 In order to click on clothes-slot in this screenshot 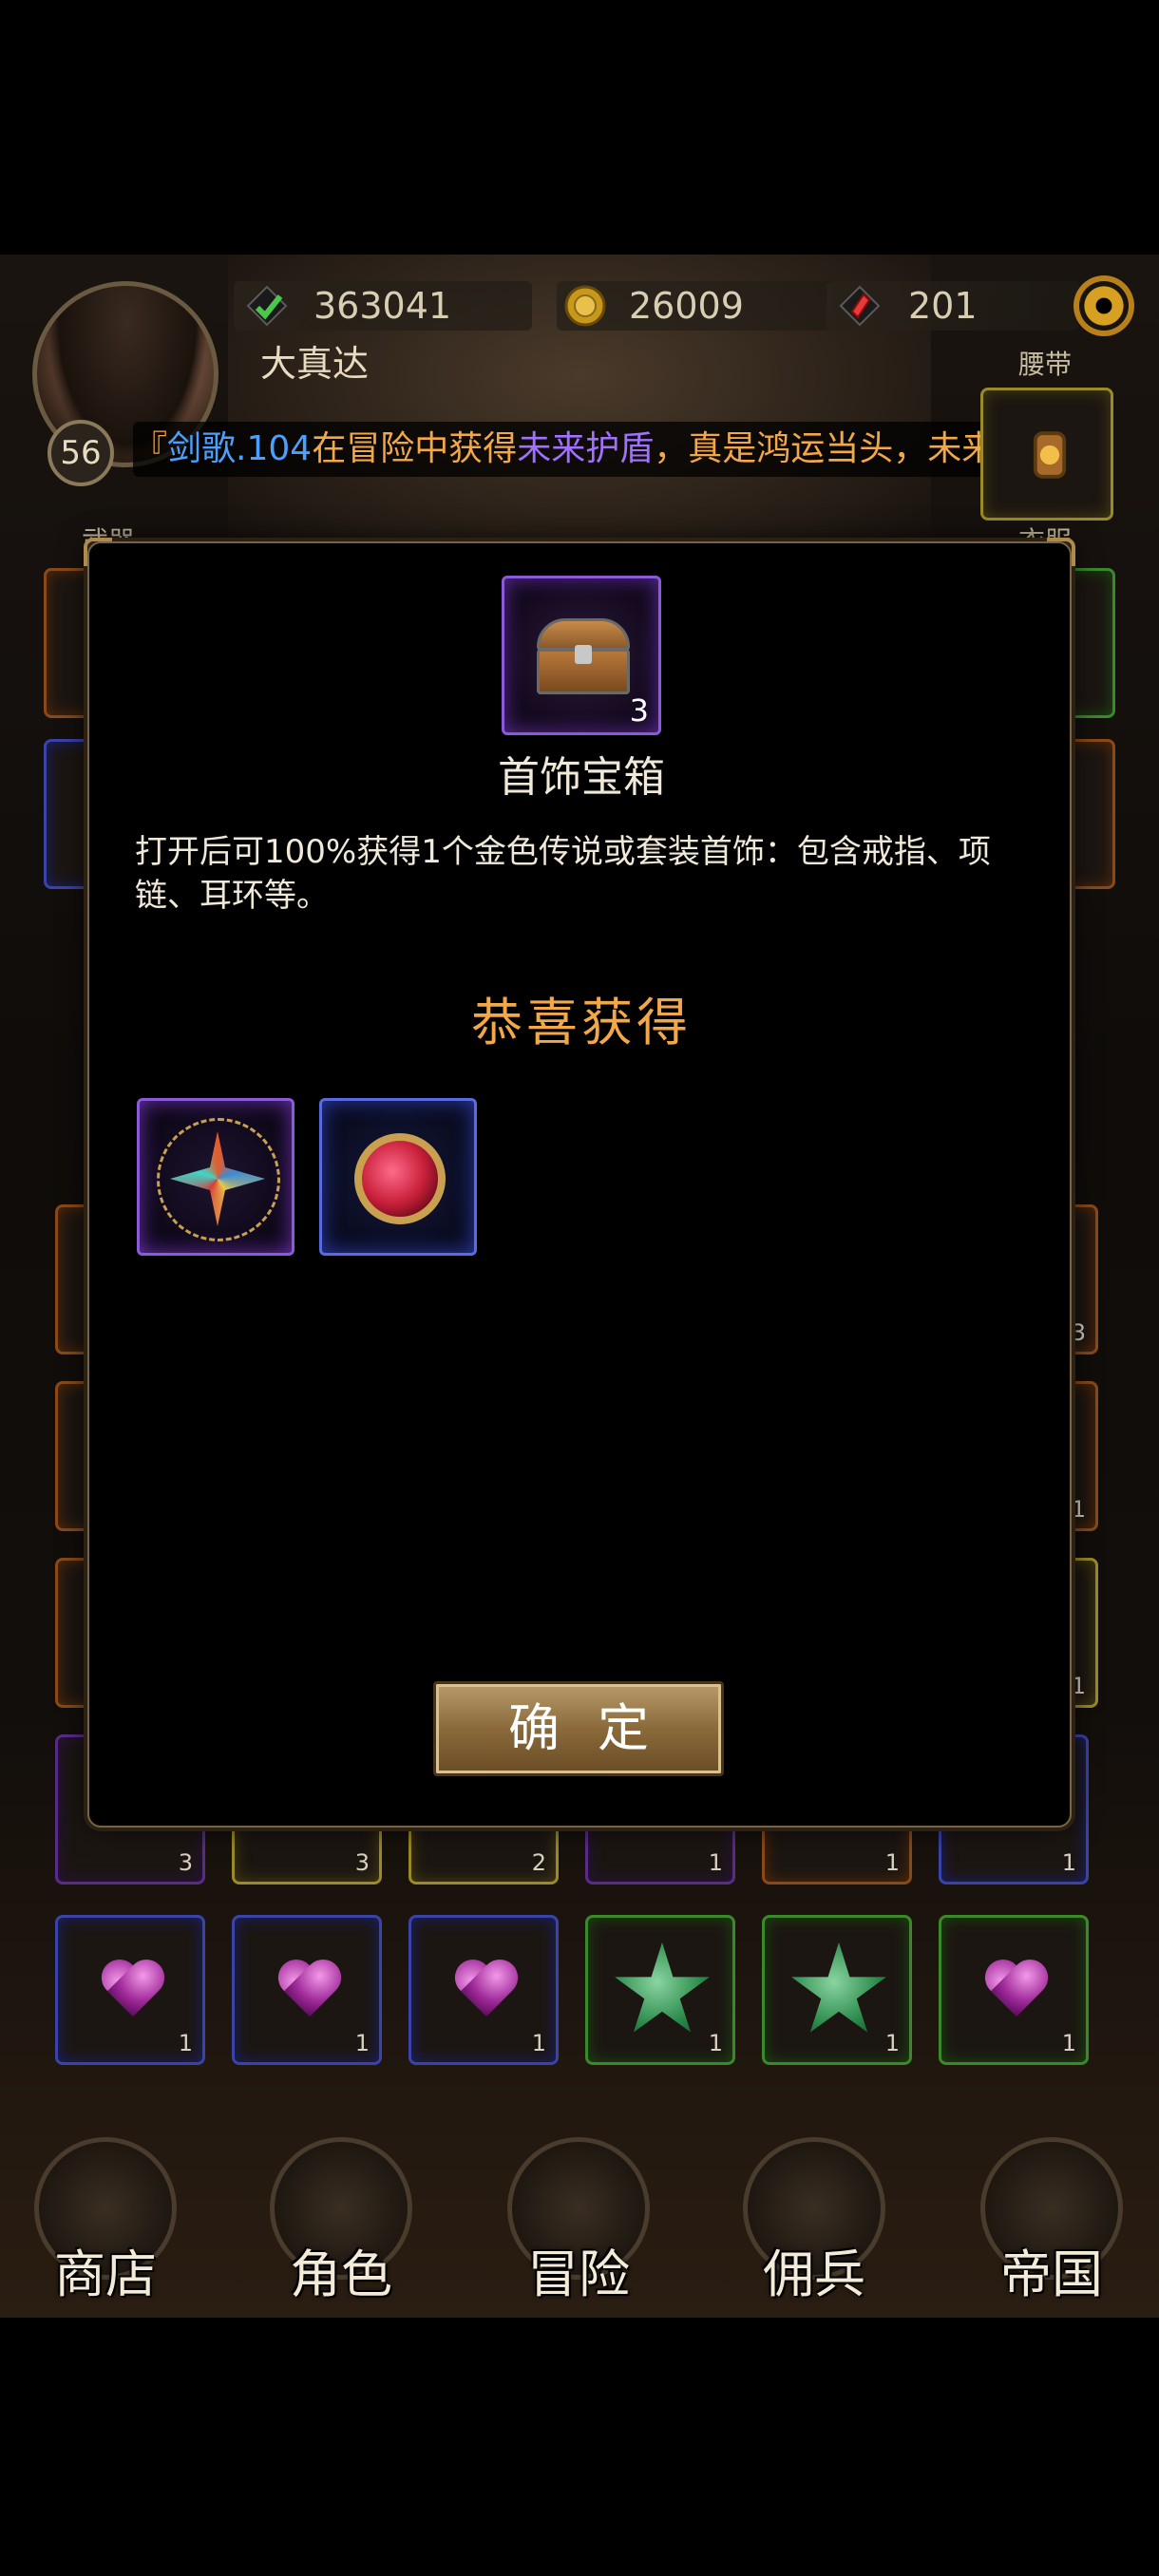, I will do `click(1046, 454)`.